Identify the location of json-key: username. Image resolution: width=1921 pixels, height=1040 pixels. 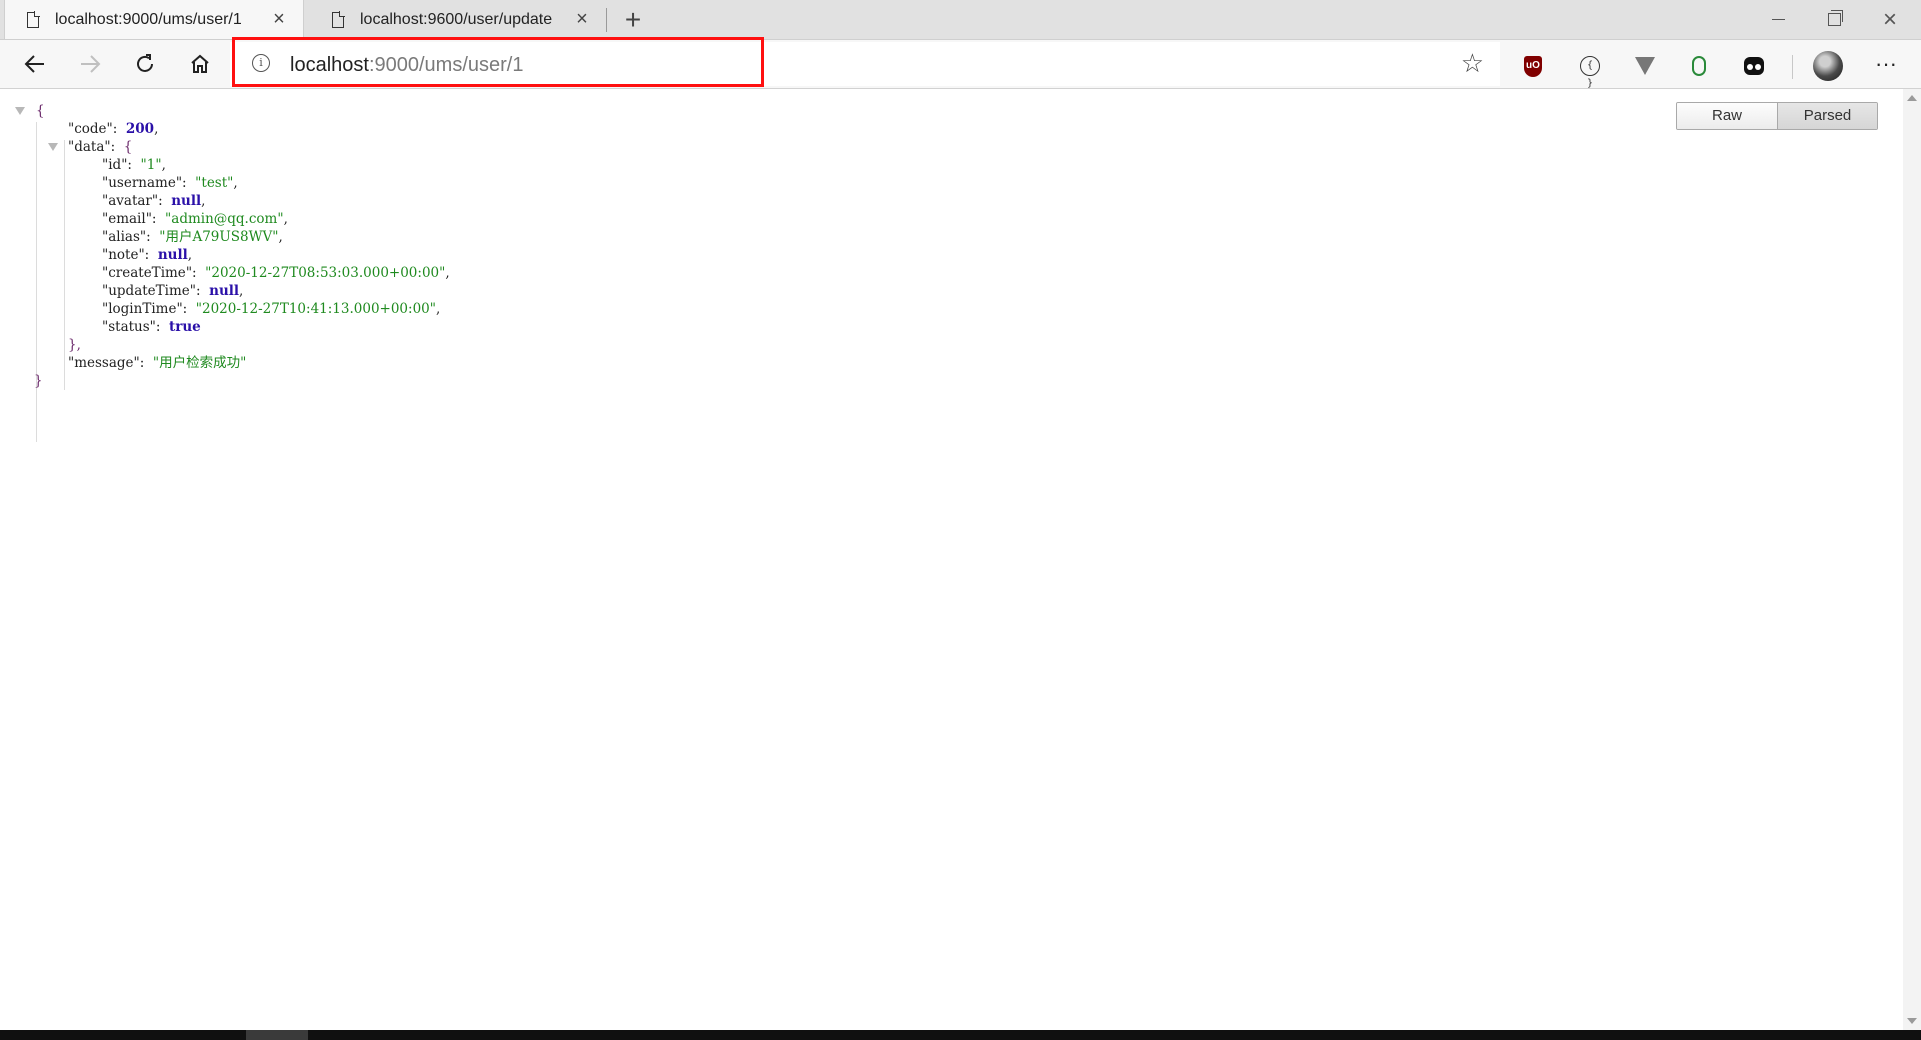
(142, 183).